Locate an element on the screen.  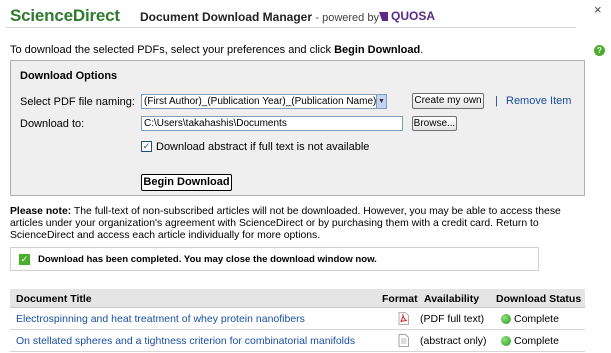
note-label: Please note: is located at coordinates (41, 211).